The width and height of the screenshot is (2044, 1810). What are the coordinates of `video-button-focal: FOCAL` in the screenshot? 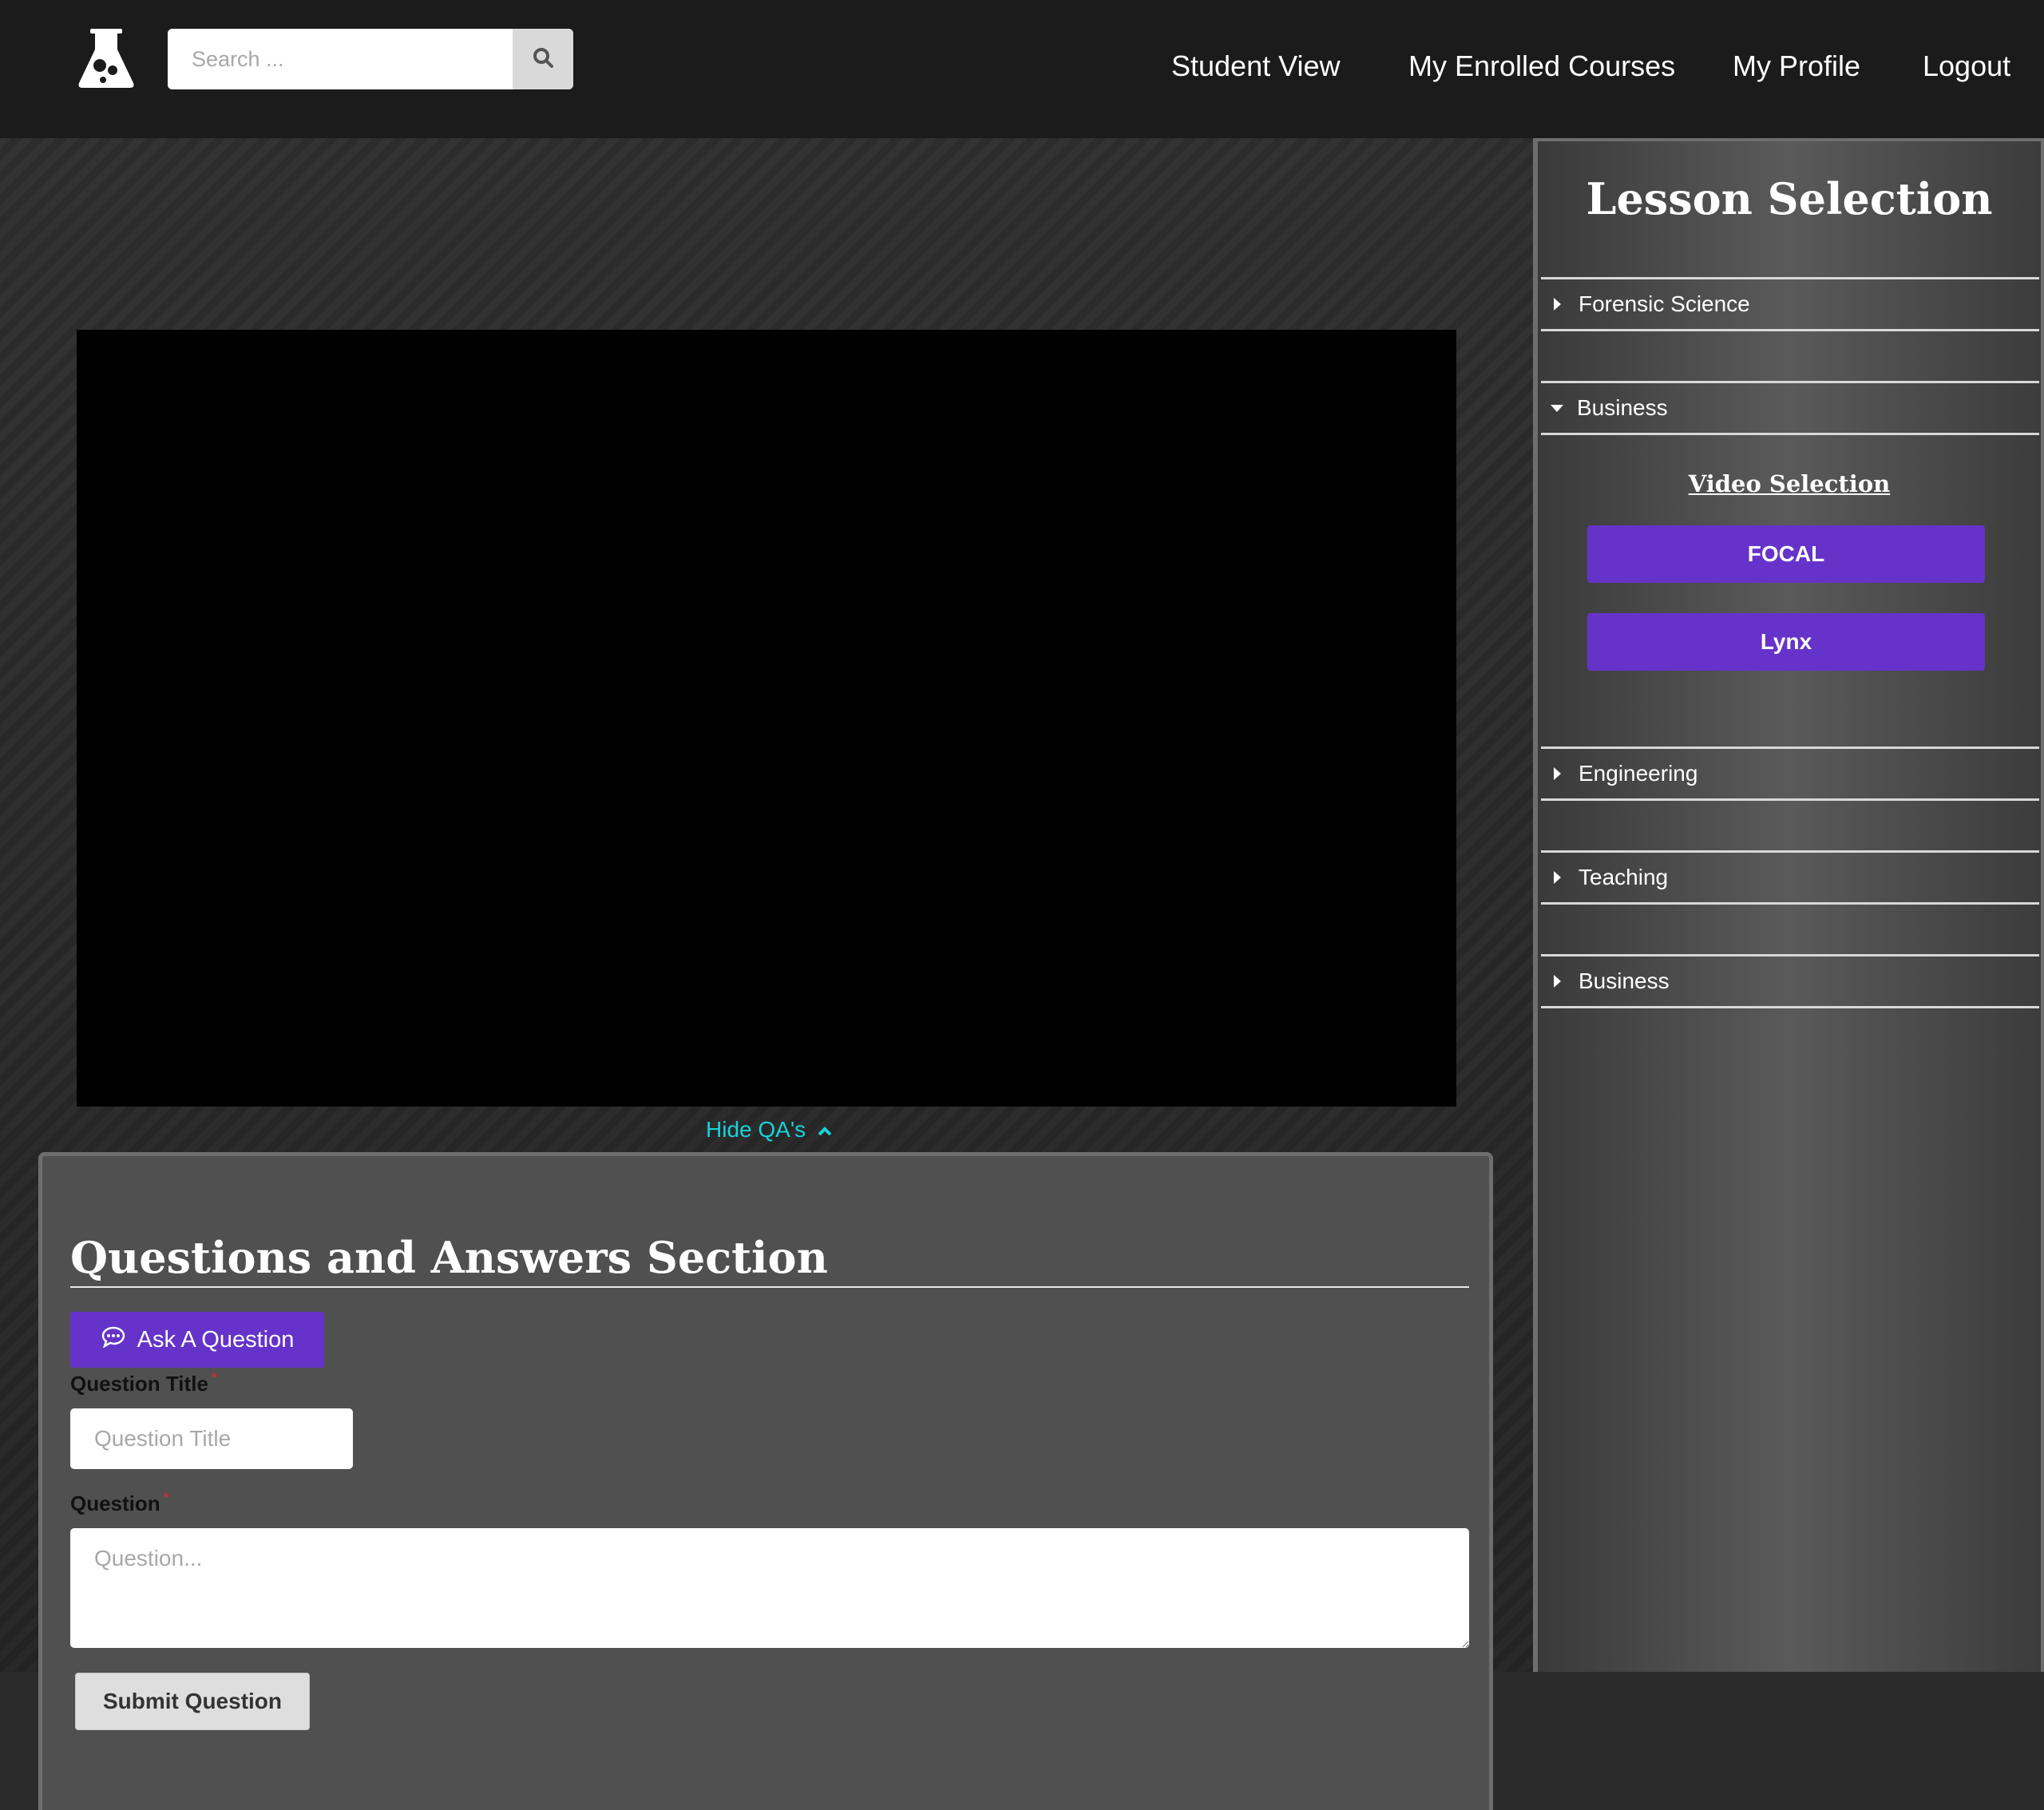 It's located at (1786, 554).